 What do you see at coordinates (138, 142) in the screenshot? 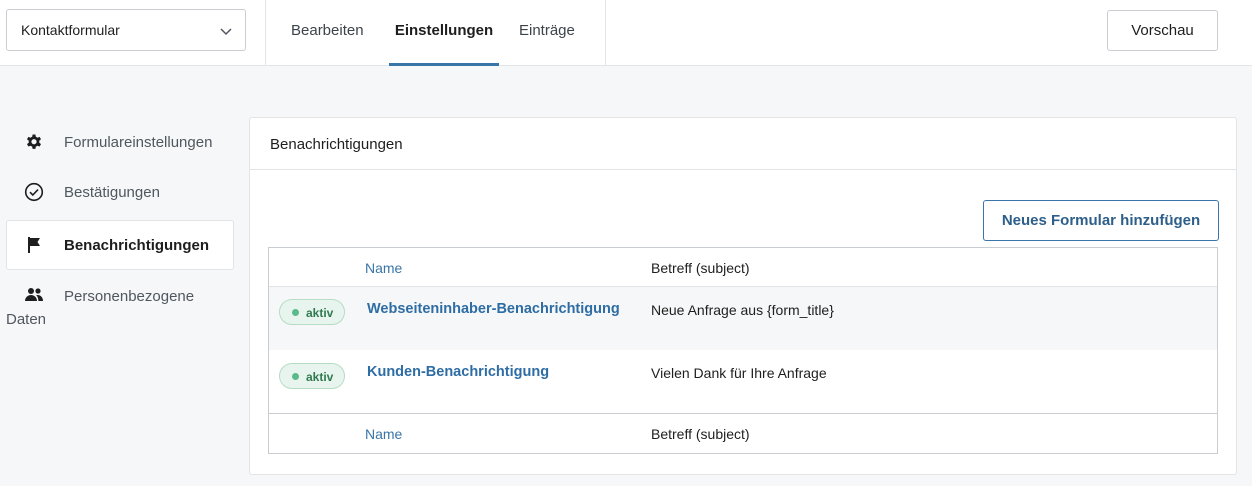
I see `sidebar-item-label: Formulareinstellungen` at bounding box center [138, 142].